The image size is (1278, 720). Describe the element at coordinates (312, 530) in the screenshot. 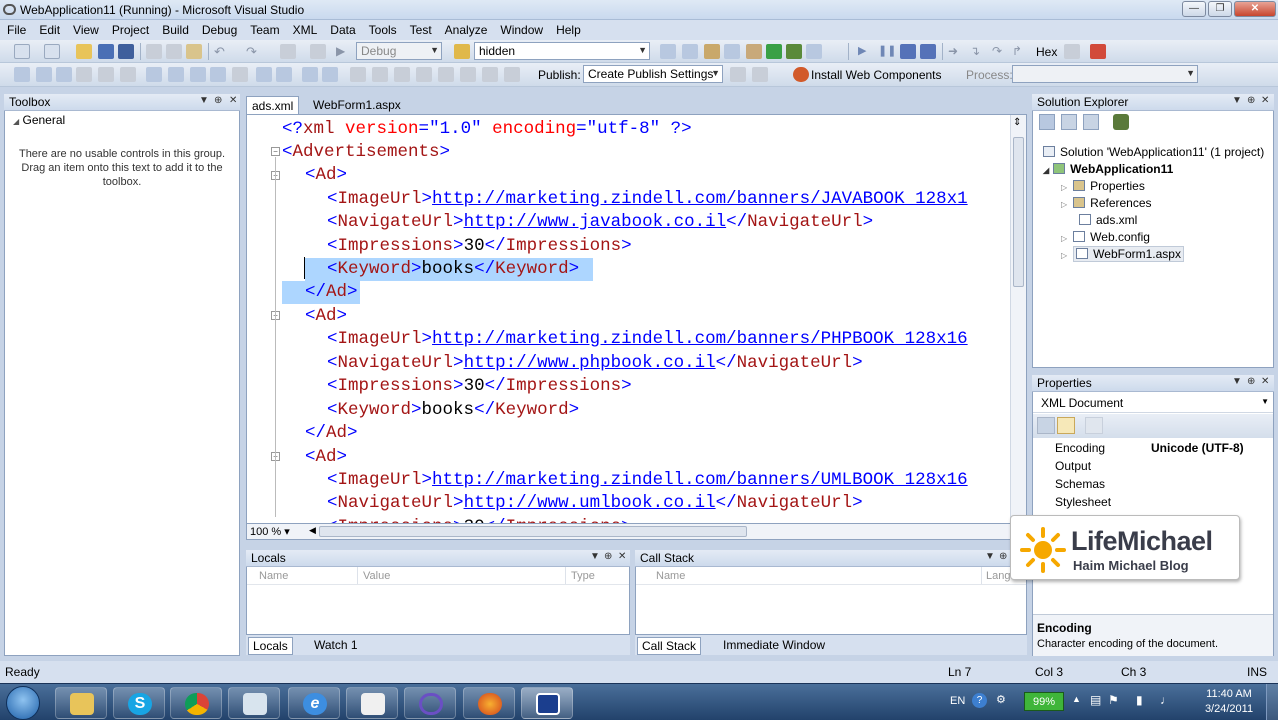

I see `scroll-left-icon: ◀` at that location.